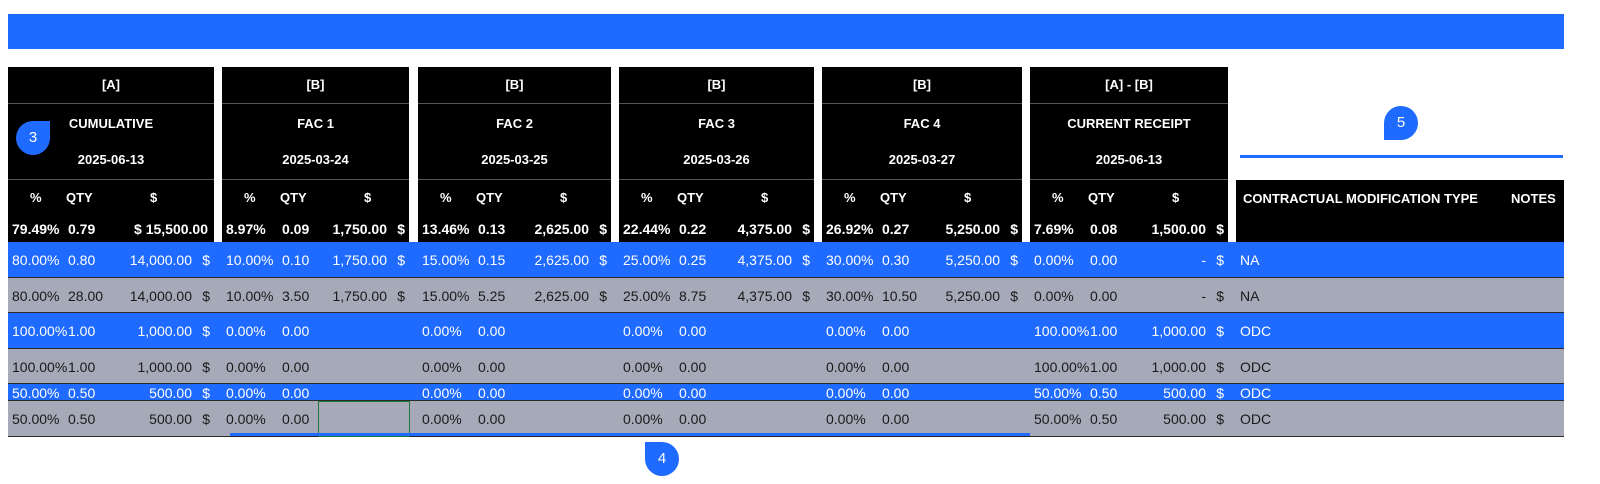  What do you see at coordinates (491, 260) in the screenshot?
I see `cell-qty: 0.15` at bounding box center [491, 260].